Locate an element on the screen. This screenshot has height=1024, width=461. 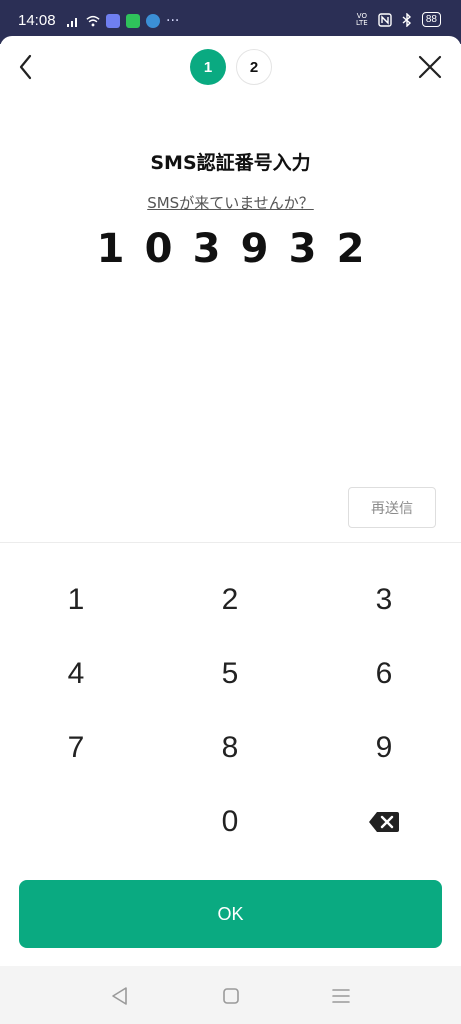
battery-indicator: 88 is located at coordinates (431, 19).